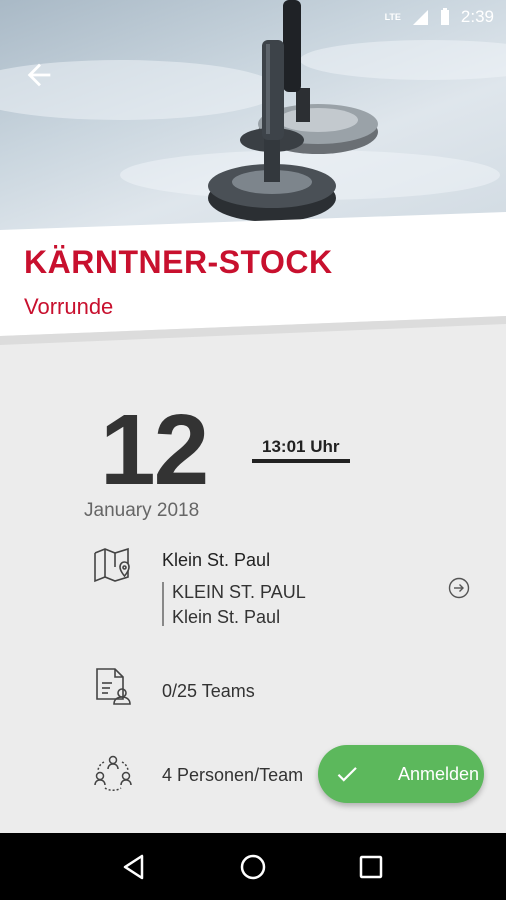  I want to click on address-line-2: Klein St. Paul, so click(226, 617).